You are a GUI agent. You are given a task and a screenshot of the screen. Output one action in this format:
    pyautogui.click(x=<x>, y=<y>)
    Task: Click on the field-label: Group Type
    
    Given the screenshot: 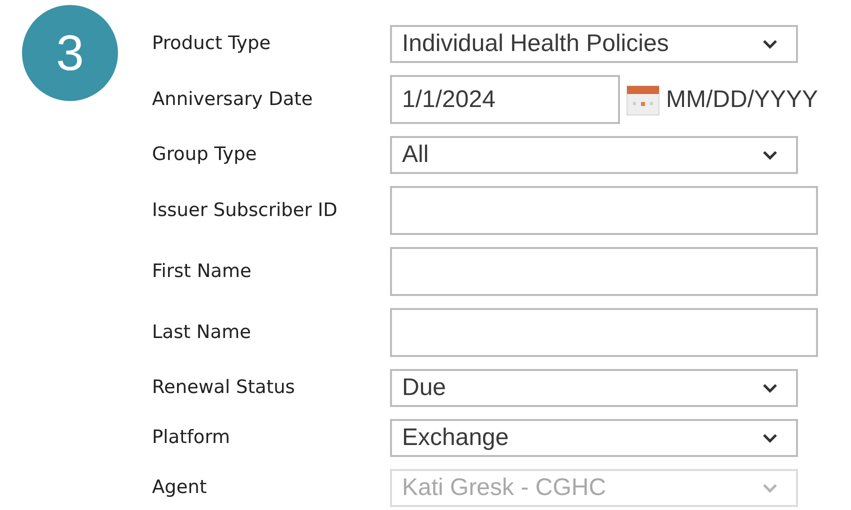 What is the action you would take?
    pyautogui.click(x=205, y=155)
    